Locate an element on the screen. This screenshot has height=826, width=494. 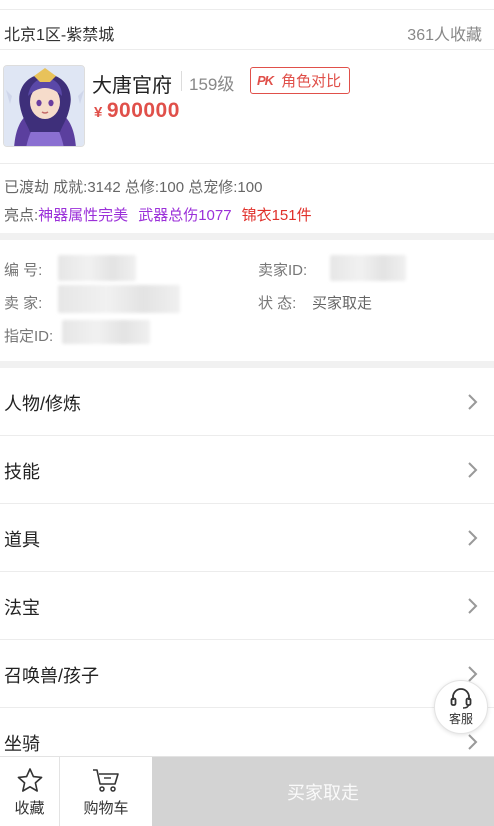
avatar-portrait is located at coordinates (44, 106).